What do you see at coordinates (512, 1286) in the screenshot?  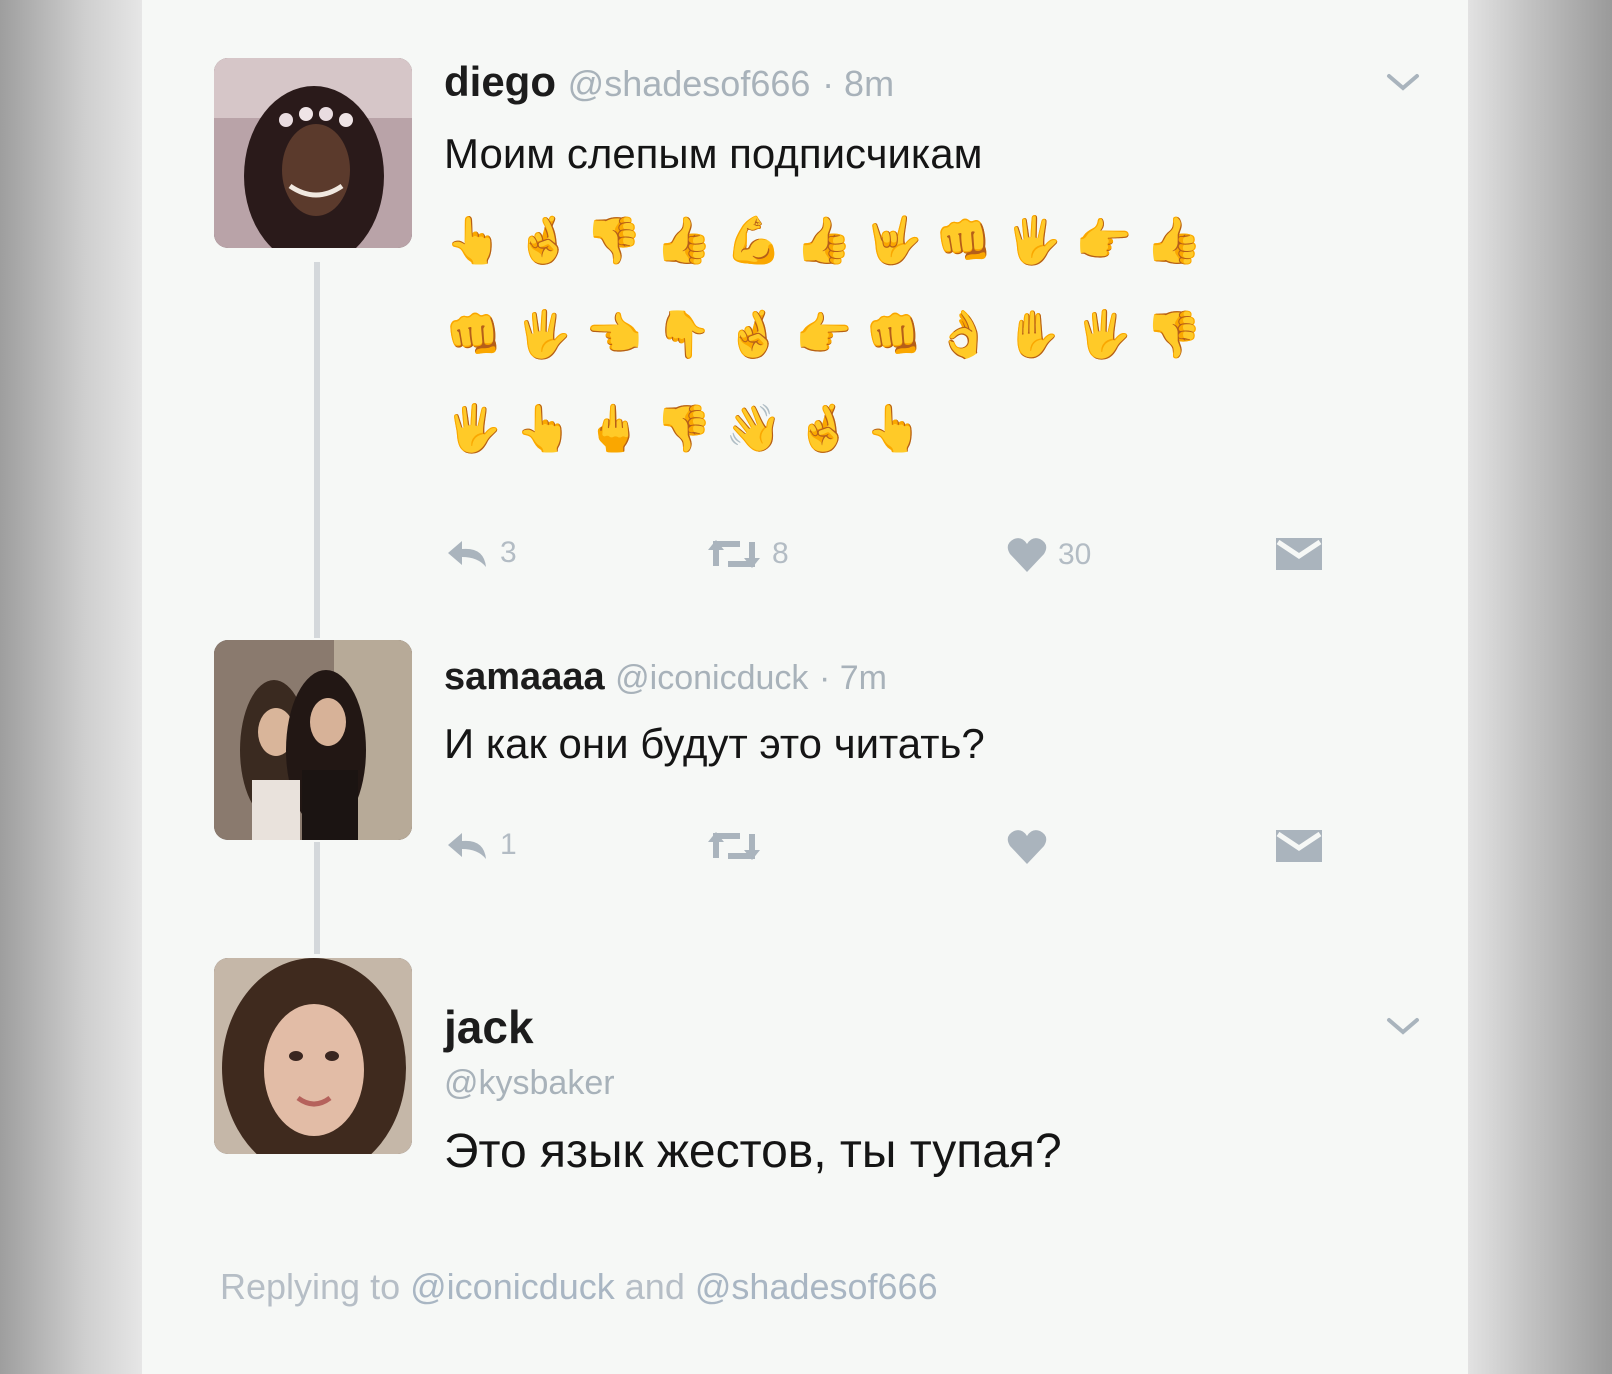 I see `mention-link: @iconicduck` at bounding box center [512, 1286].